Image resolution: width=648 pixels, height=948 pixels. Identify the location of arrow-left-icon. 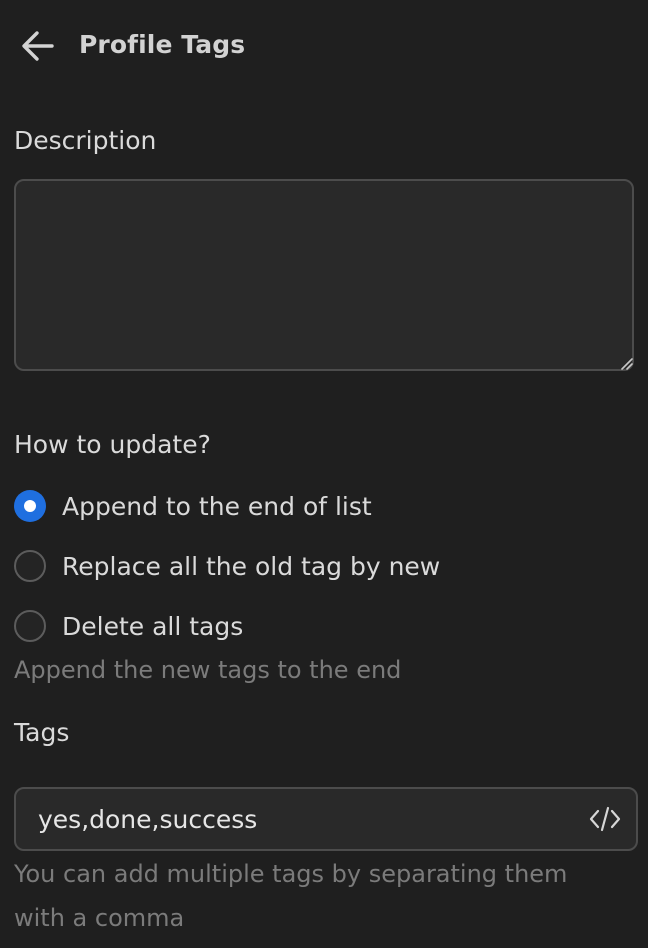
(38, 46).